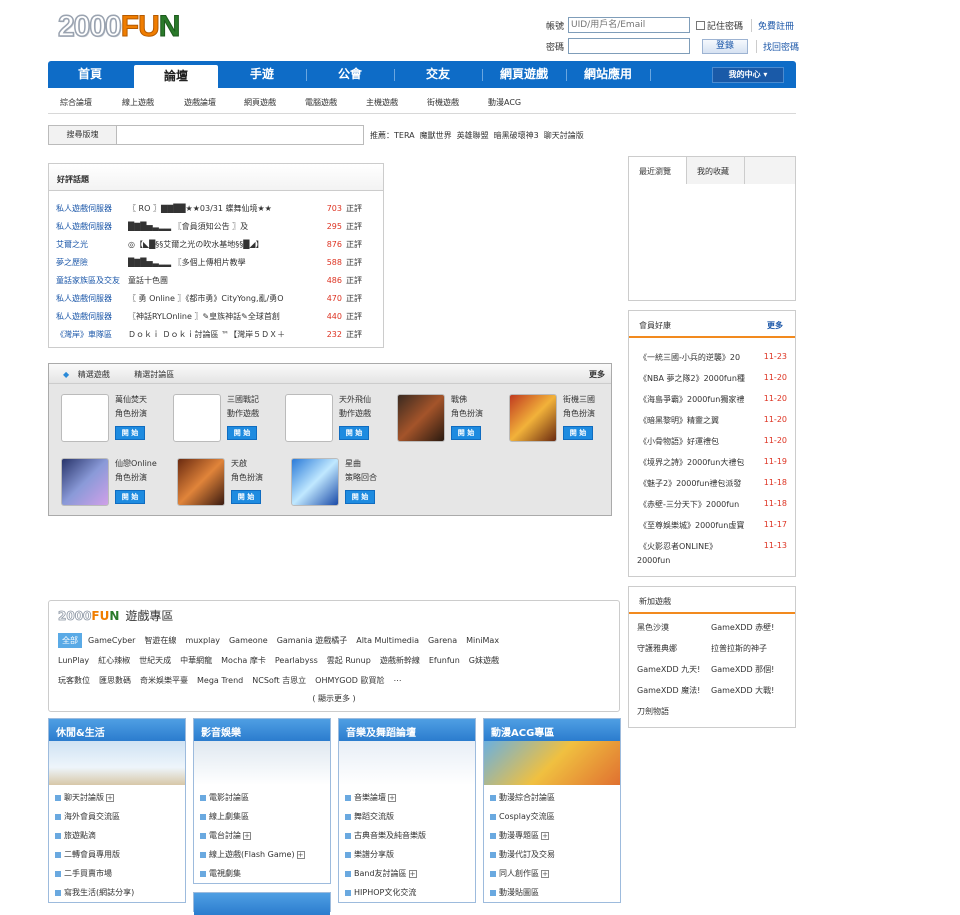  Describe the element at coordinates (70, 640) in the screenshot. I see `publisher-link: 全部` at that location.